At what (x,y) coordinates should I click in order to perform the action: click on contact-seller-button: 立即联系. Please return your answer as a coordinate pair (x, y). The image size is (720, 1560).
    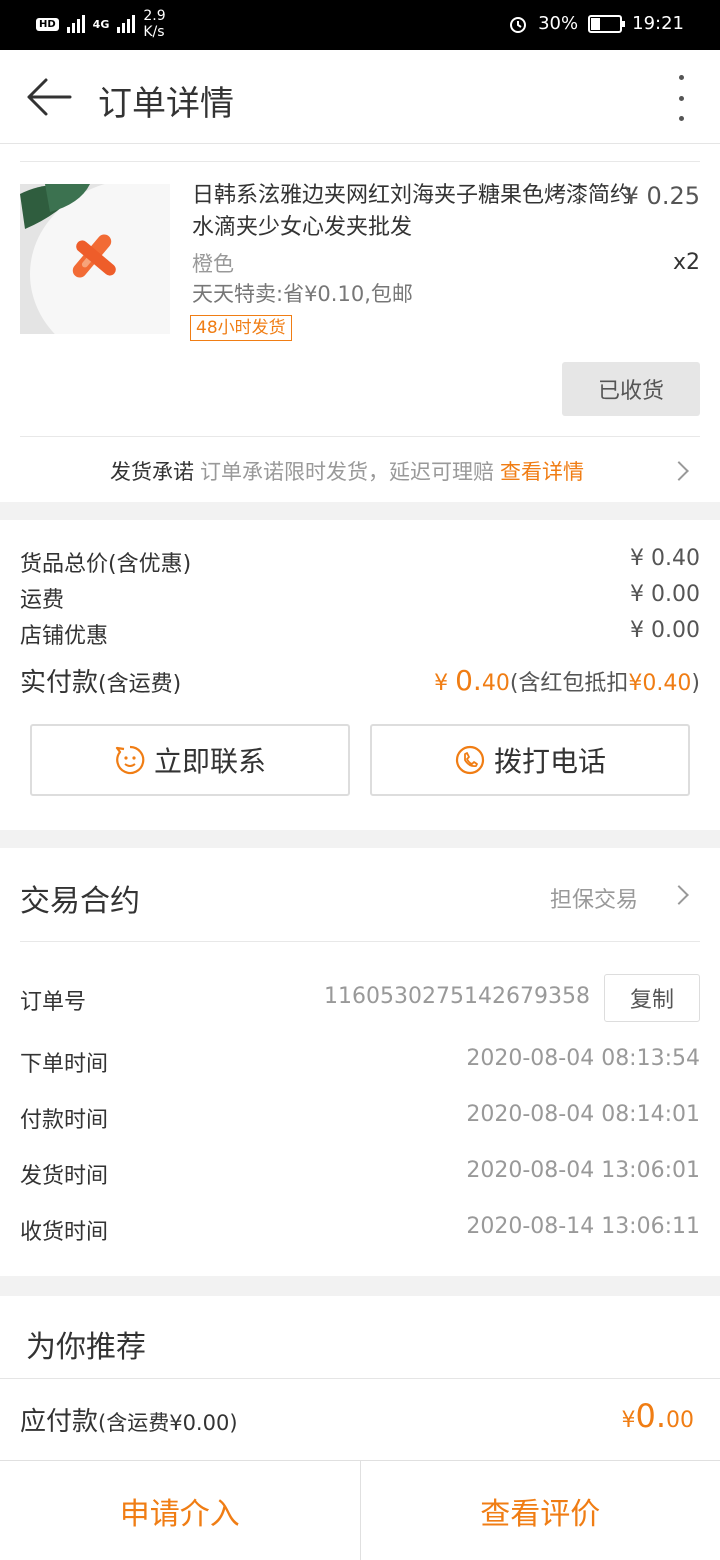
    Looking at the image, I should click on (190, 760).